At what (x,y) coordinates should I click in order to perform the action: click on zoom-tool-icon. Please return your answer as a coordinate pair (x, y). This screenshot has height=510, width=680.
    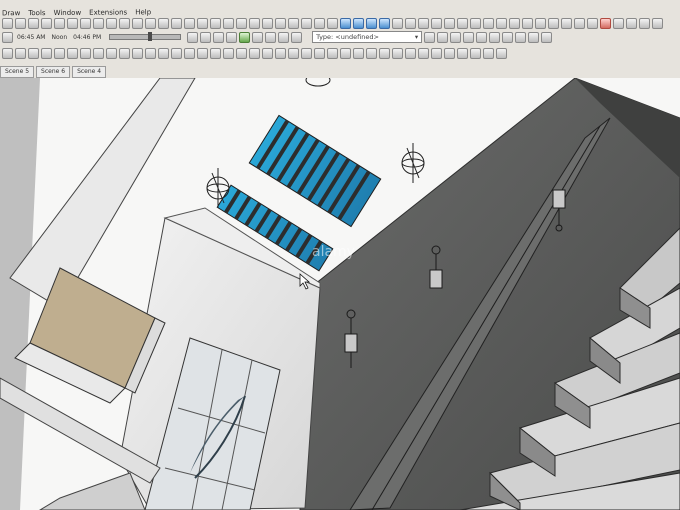
    Looking at the image, I should click on (241, 23).